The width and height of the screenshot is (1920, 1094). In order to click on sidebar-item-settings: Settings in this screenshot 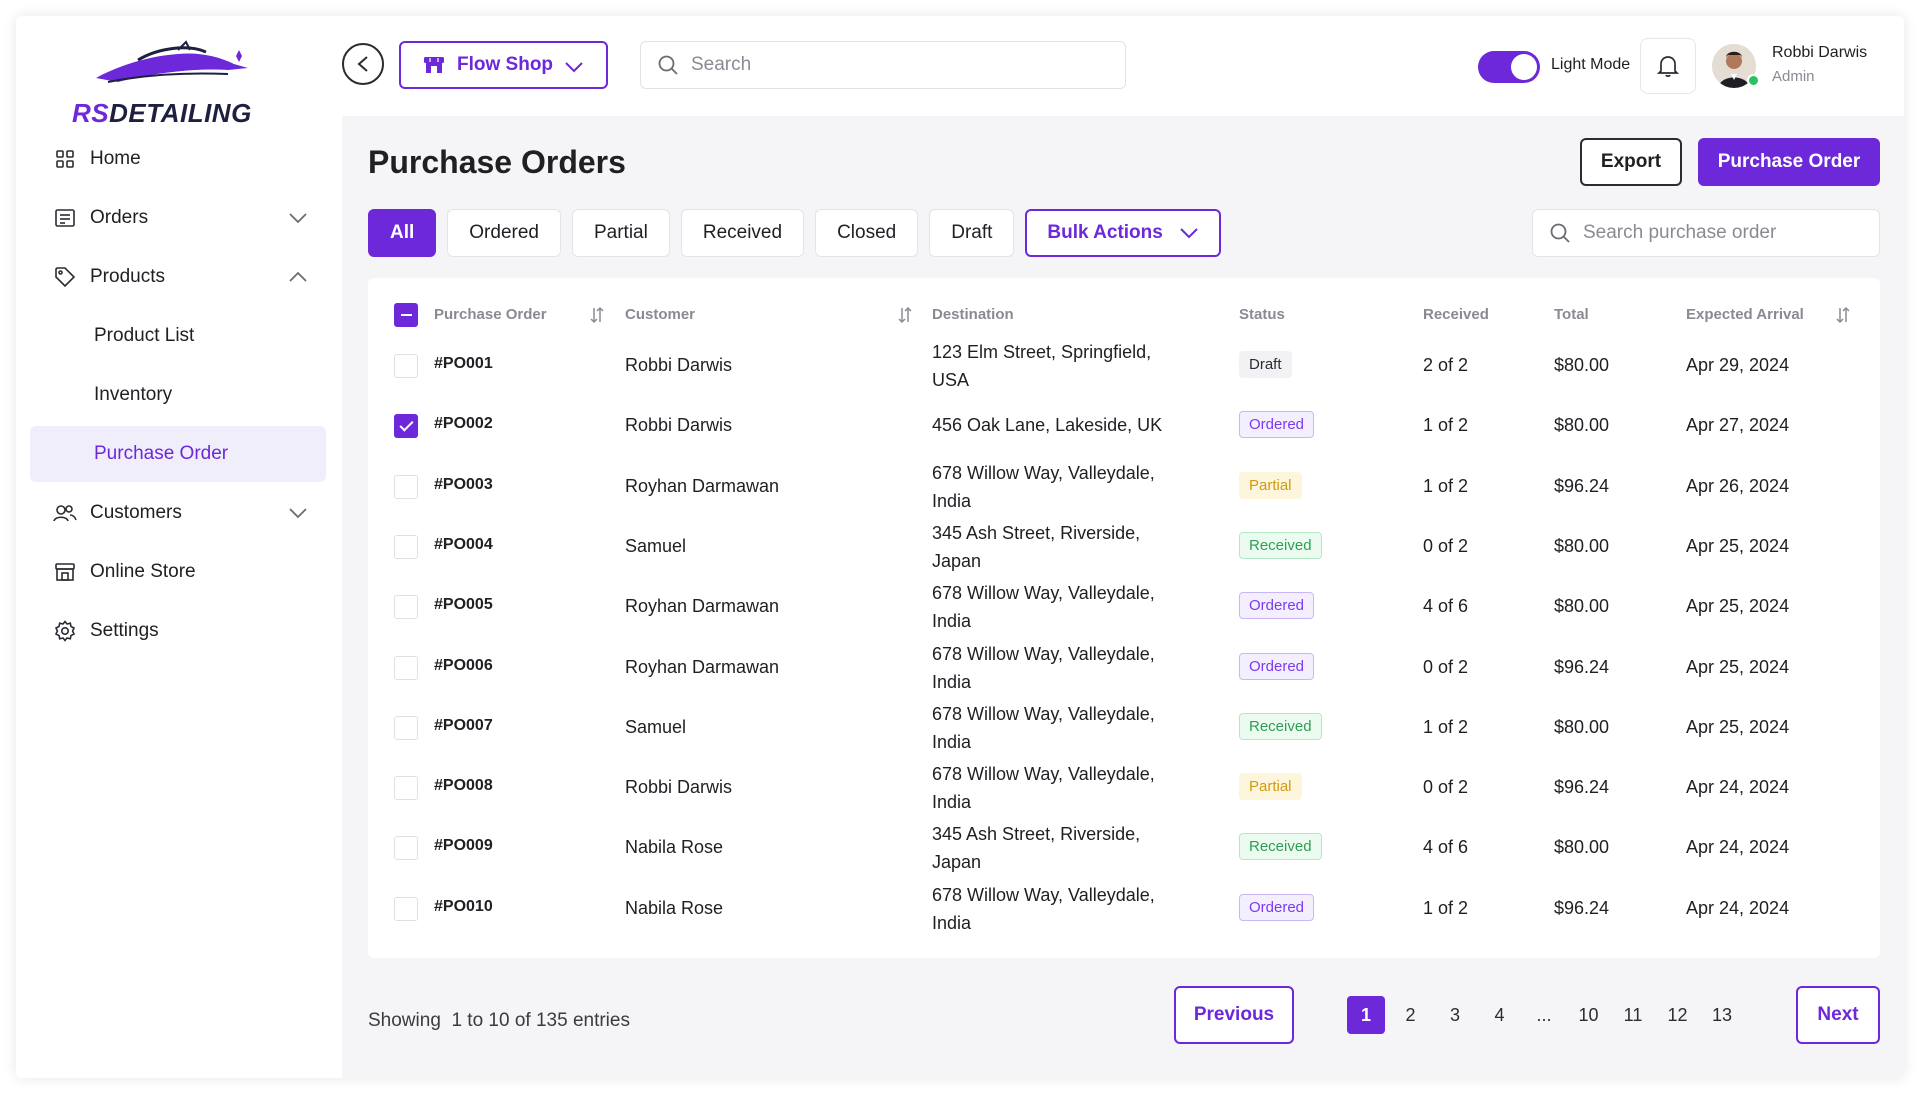, I will do `click(178, 631)`.